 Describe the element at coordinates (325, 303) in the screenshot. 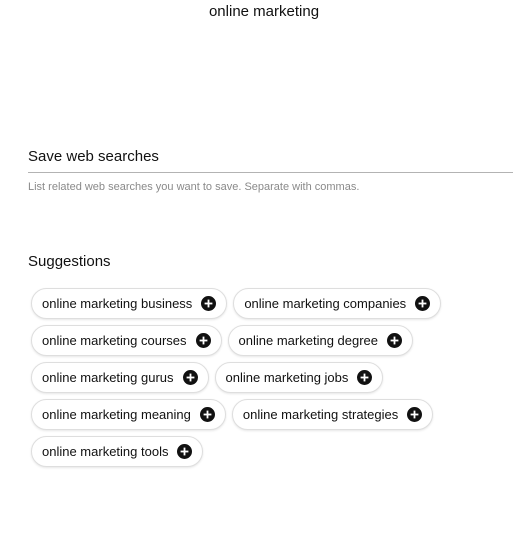

I see `suggestion-chip-label: online marketing companies` at that location.